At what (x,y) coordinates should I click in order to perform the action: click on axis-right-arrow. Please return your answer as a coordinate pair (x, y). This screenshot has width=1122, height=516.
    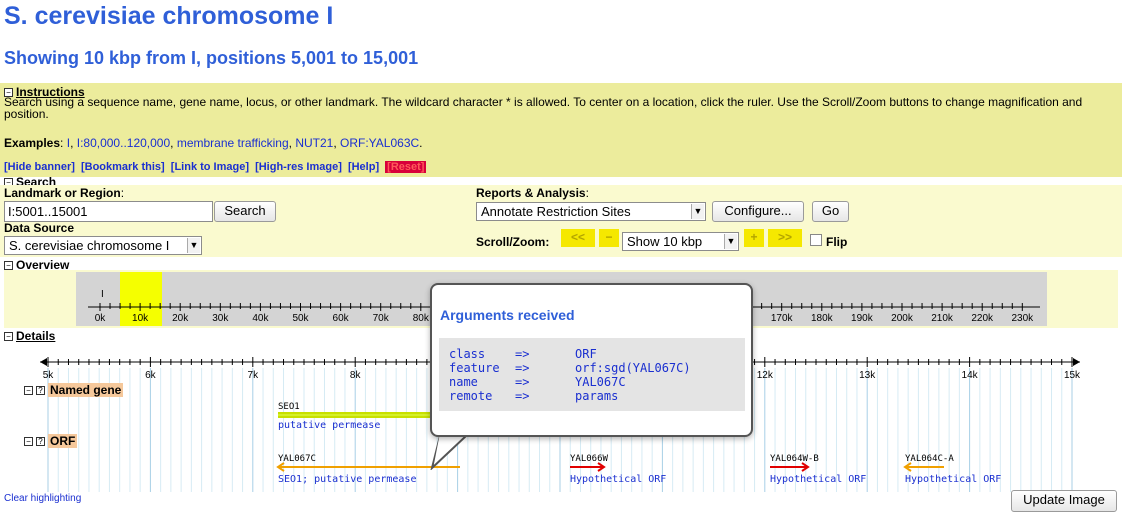
    Looking at the image, I should click on (1076, 362).